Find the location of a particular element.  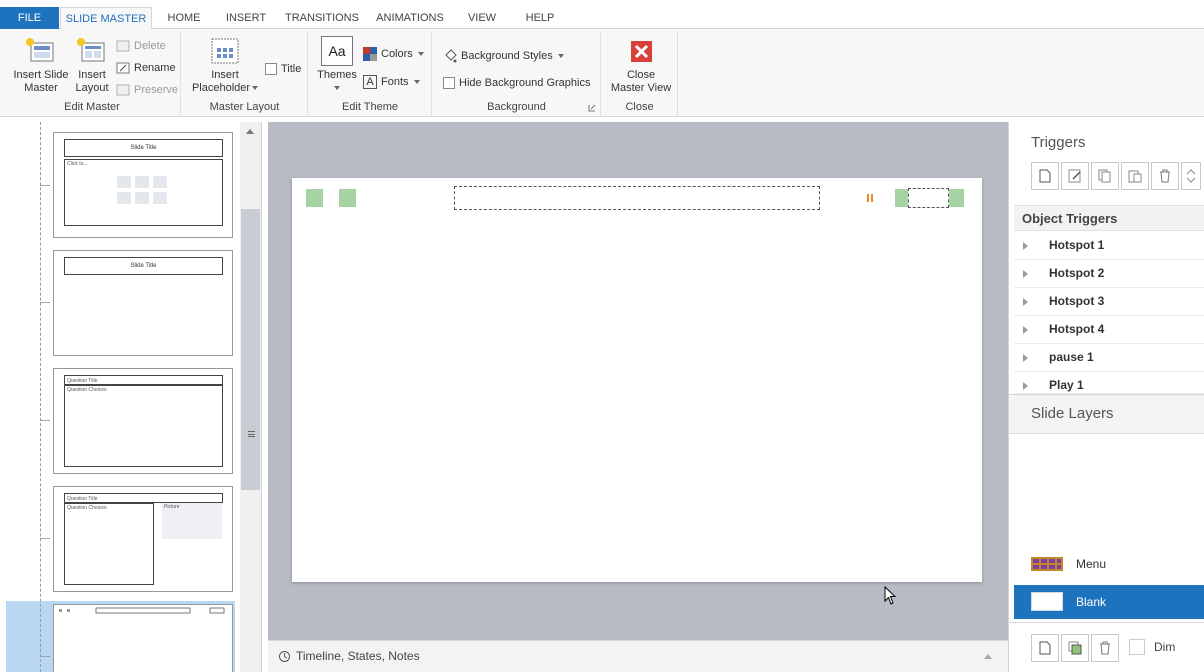

new-trigger-button is located at coordinates (1045, 176).